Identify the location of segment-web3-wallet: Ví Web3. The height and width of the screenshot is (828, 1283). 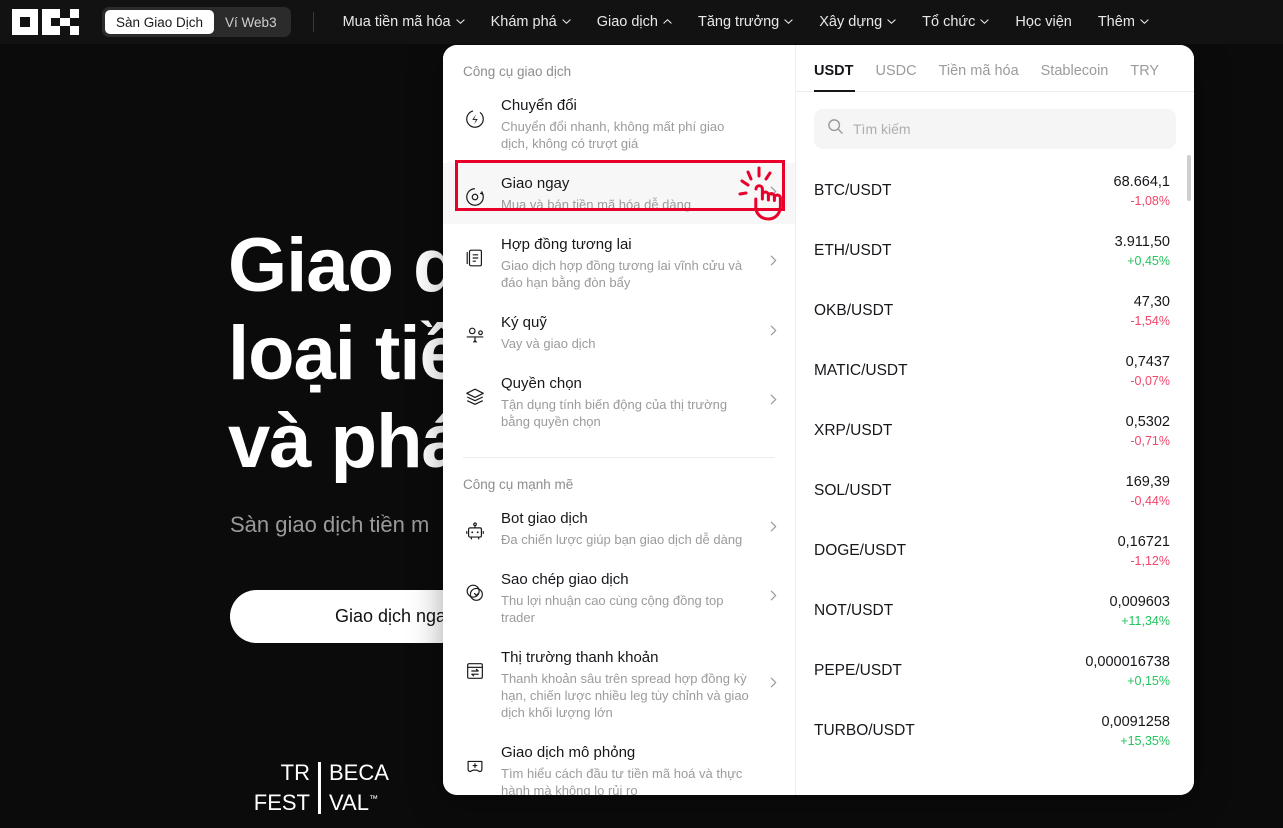
(251, 22).